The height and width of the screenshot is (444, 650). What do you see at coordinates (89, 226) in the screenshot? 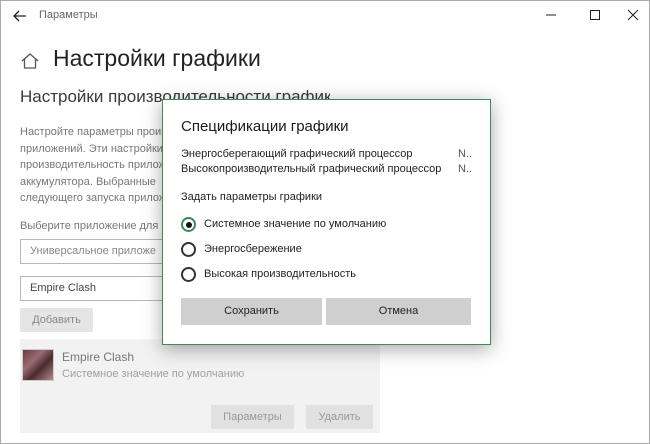
I see `choose-app-label: Выберите приложение для` at bounding box center [89, 226].